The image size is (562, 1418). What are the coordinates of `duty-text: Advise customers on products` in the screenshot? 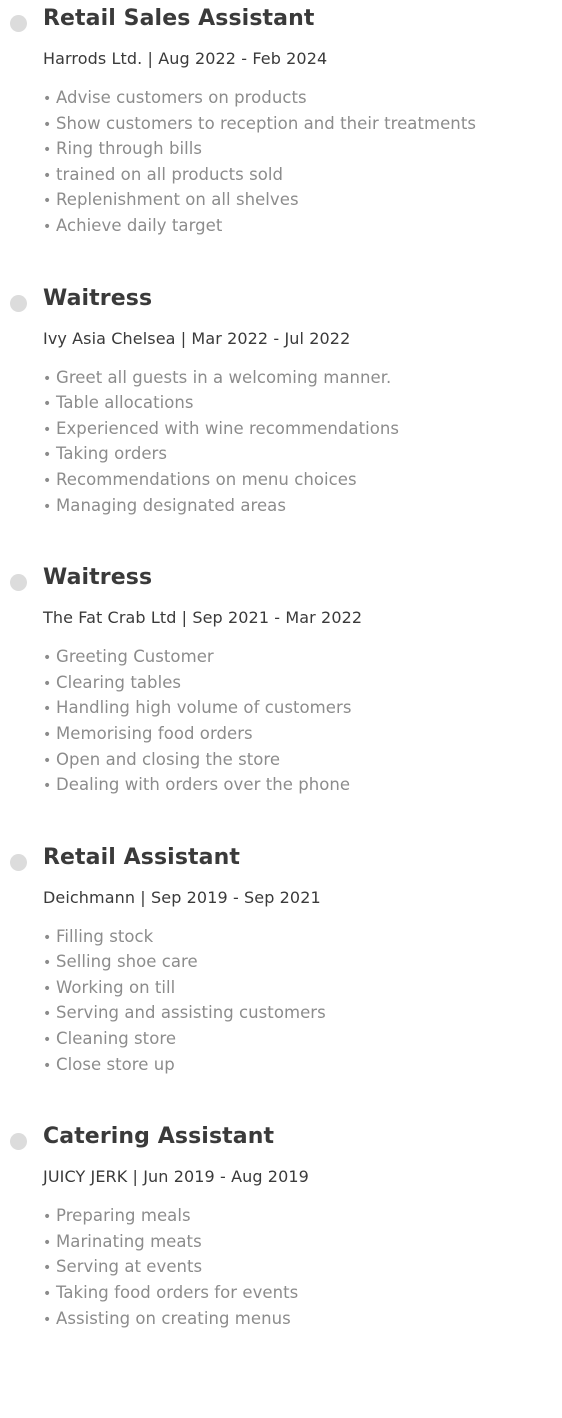 It's located at (181, 97).